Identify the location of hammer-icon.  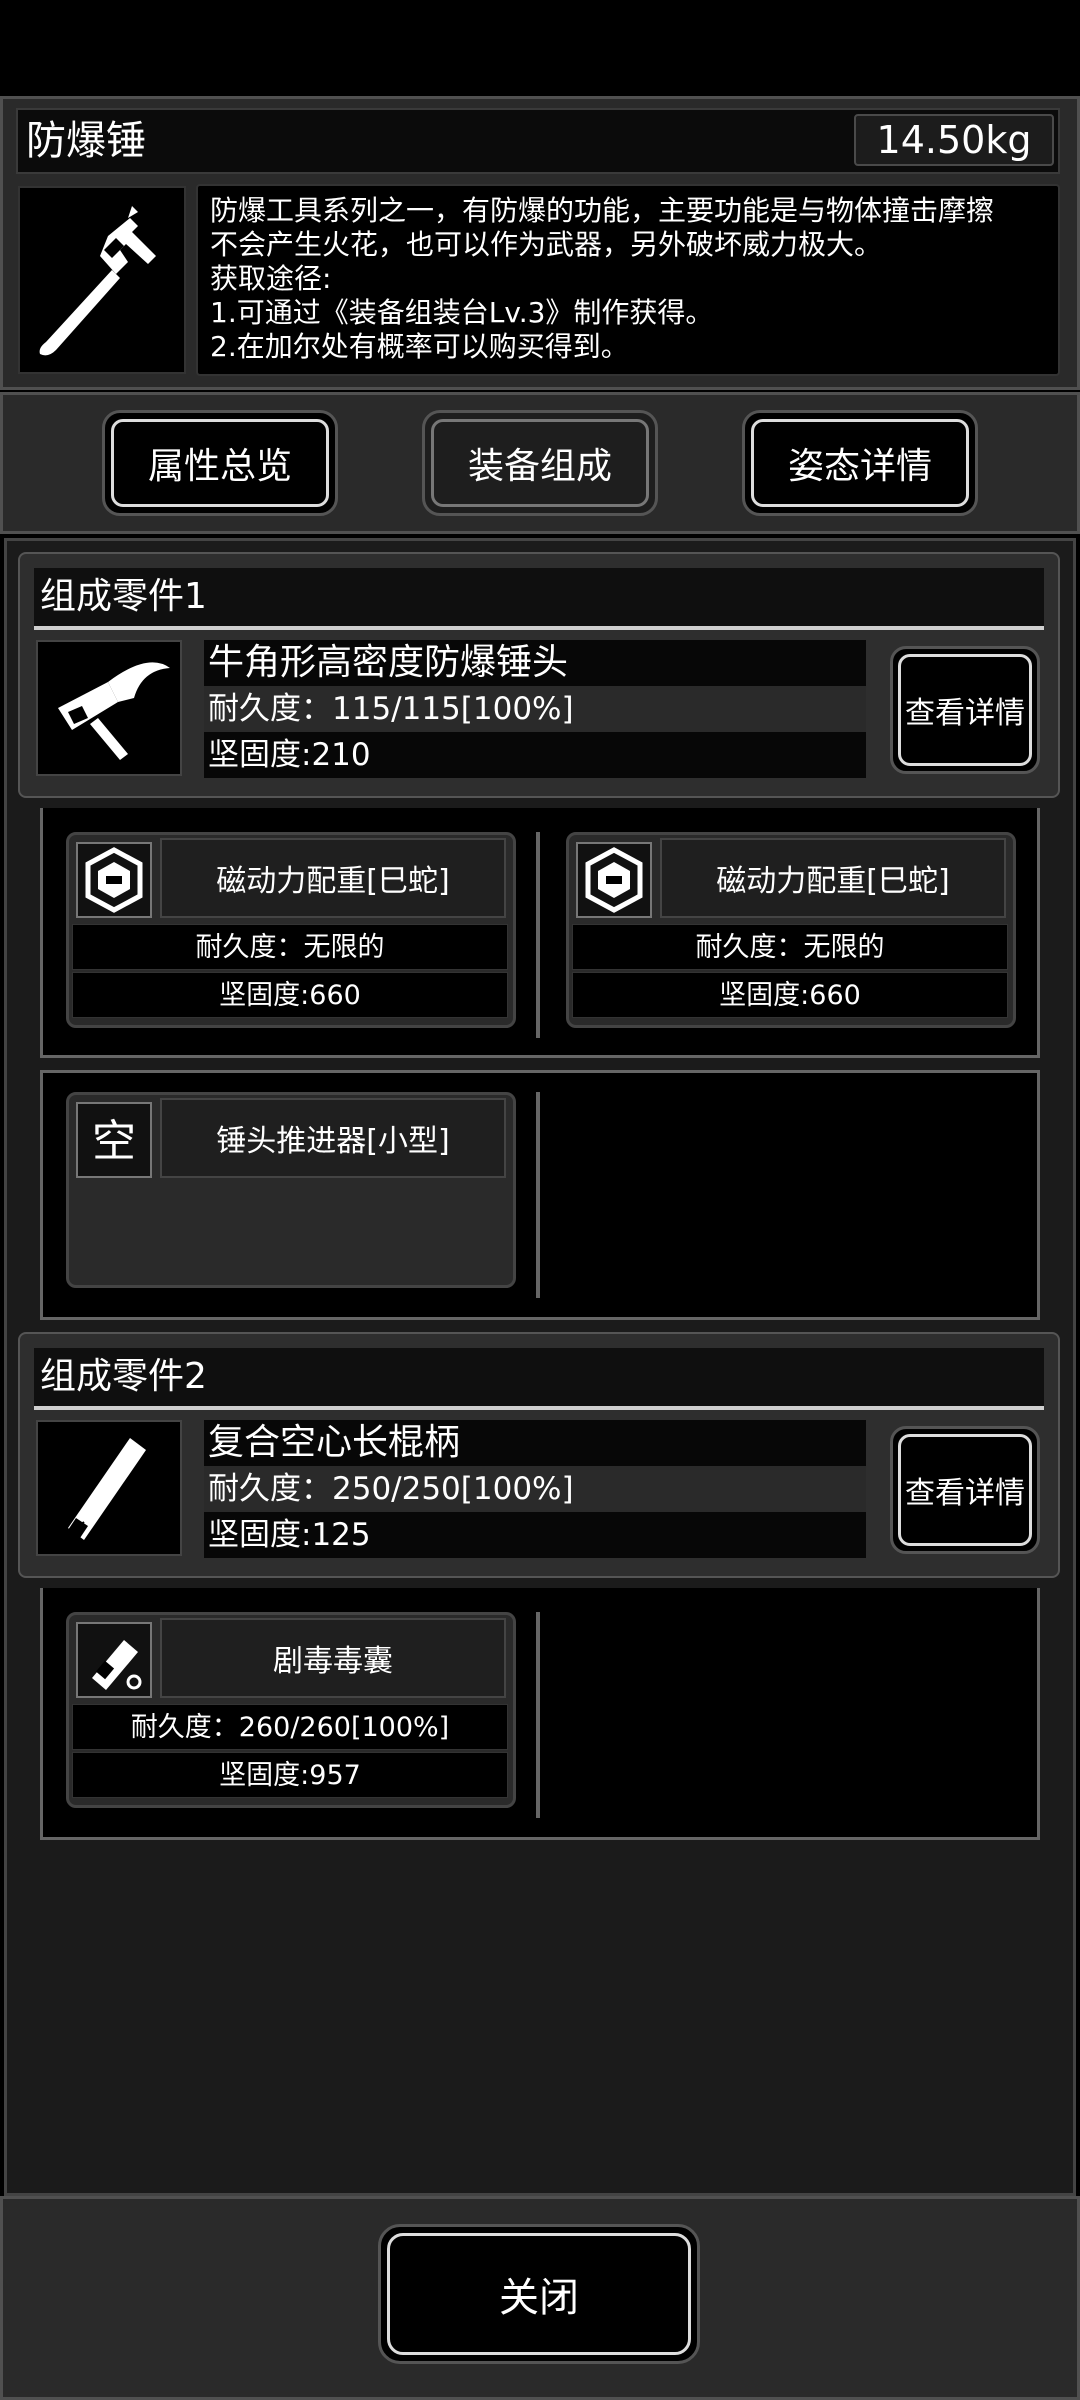
(97, 281).